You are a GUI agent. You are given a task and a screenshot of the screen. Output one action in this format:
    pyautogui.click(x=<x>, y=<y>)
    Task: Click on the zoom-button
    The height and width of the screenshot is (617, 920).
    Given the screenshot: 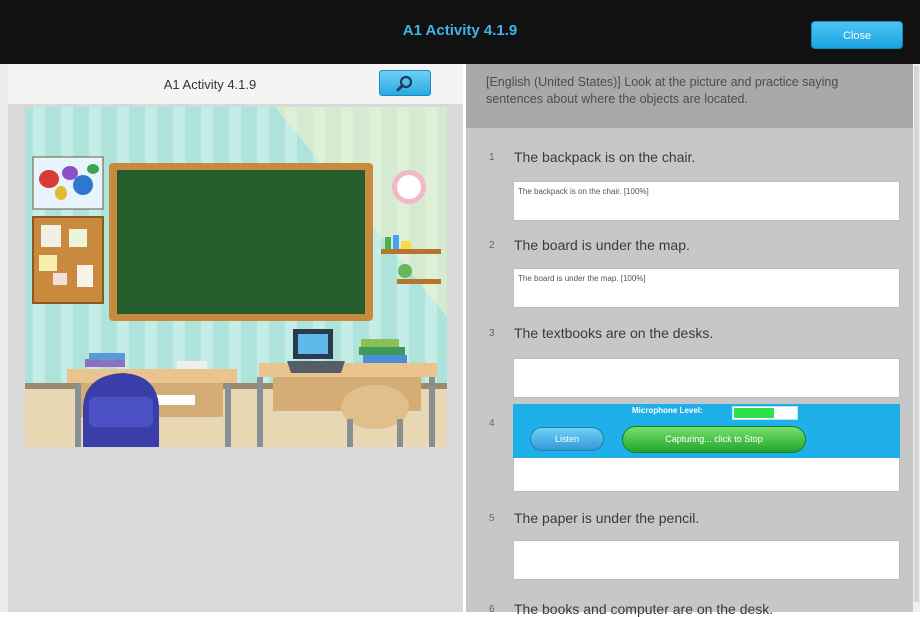 What is the action you would take?
    pyautogui.click(x=405, y=83)
    